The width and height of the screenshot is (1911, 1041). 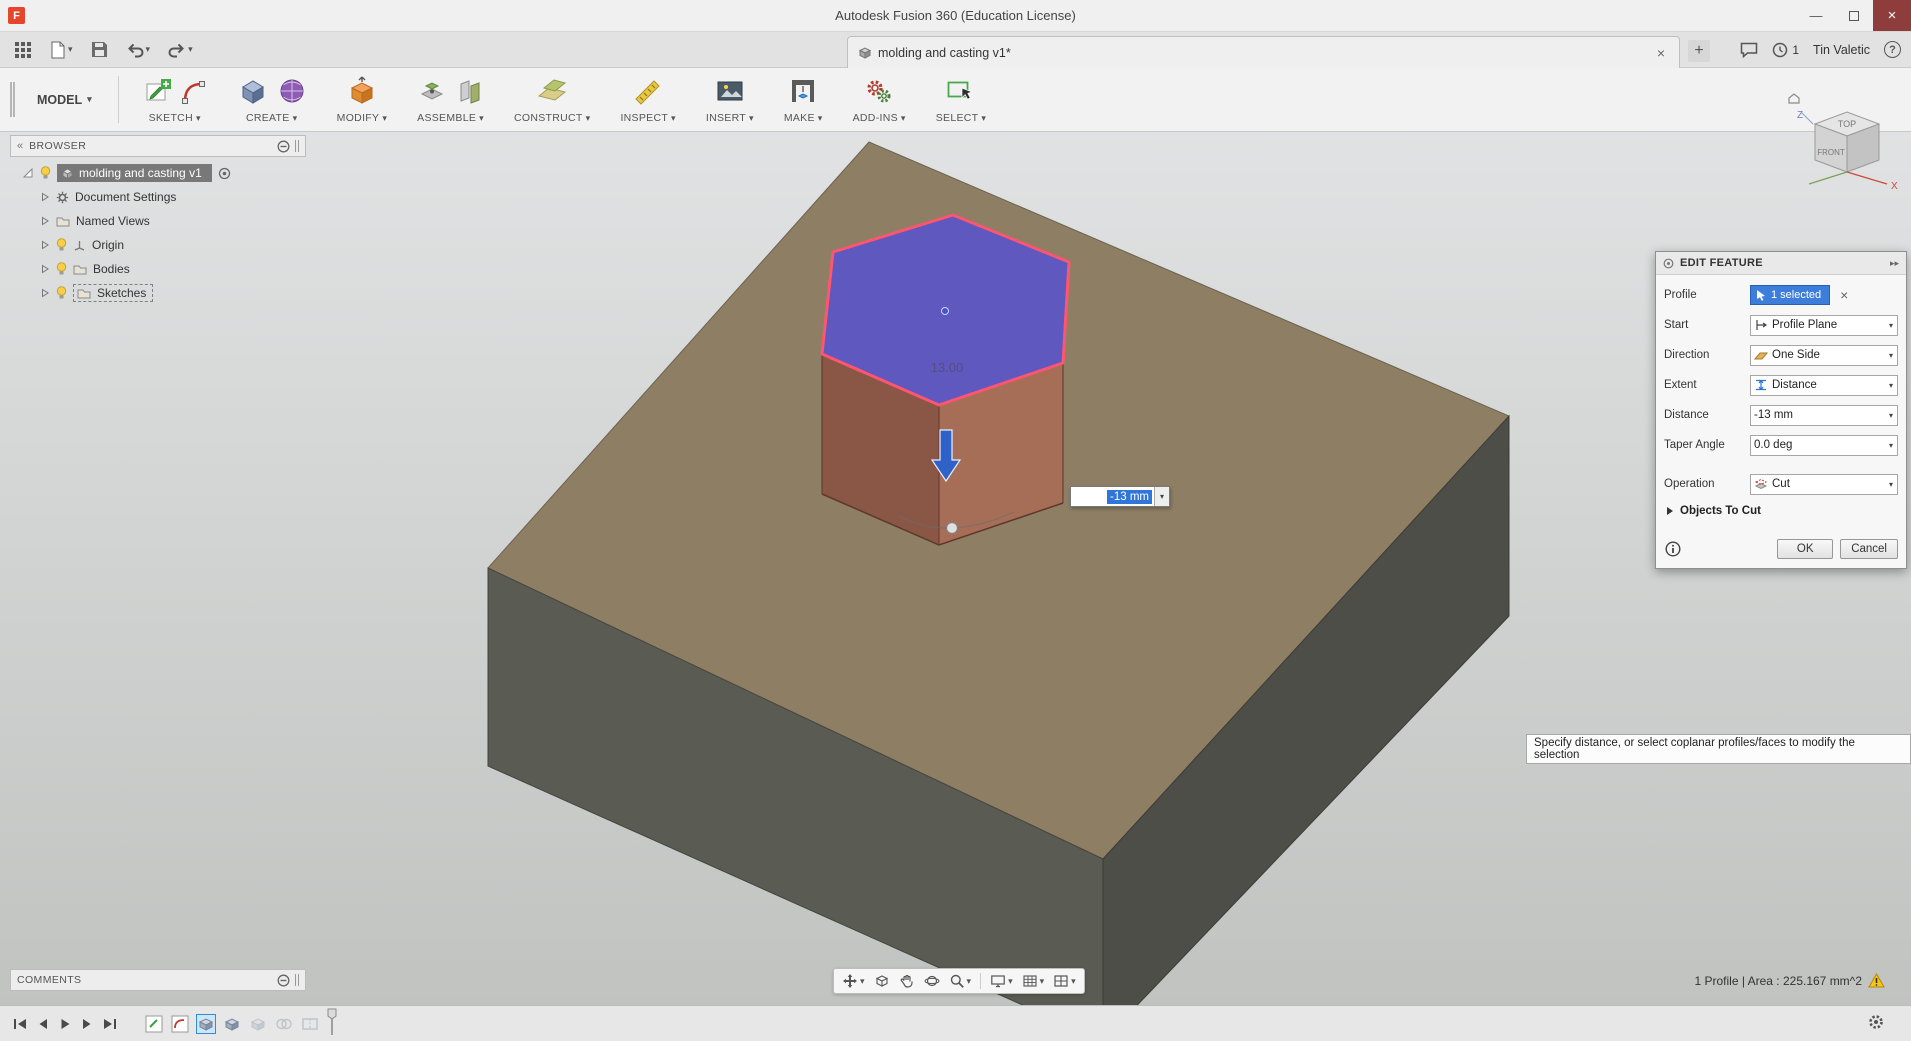 I want to click on help-button: ?, so click(x=1892, y=49).